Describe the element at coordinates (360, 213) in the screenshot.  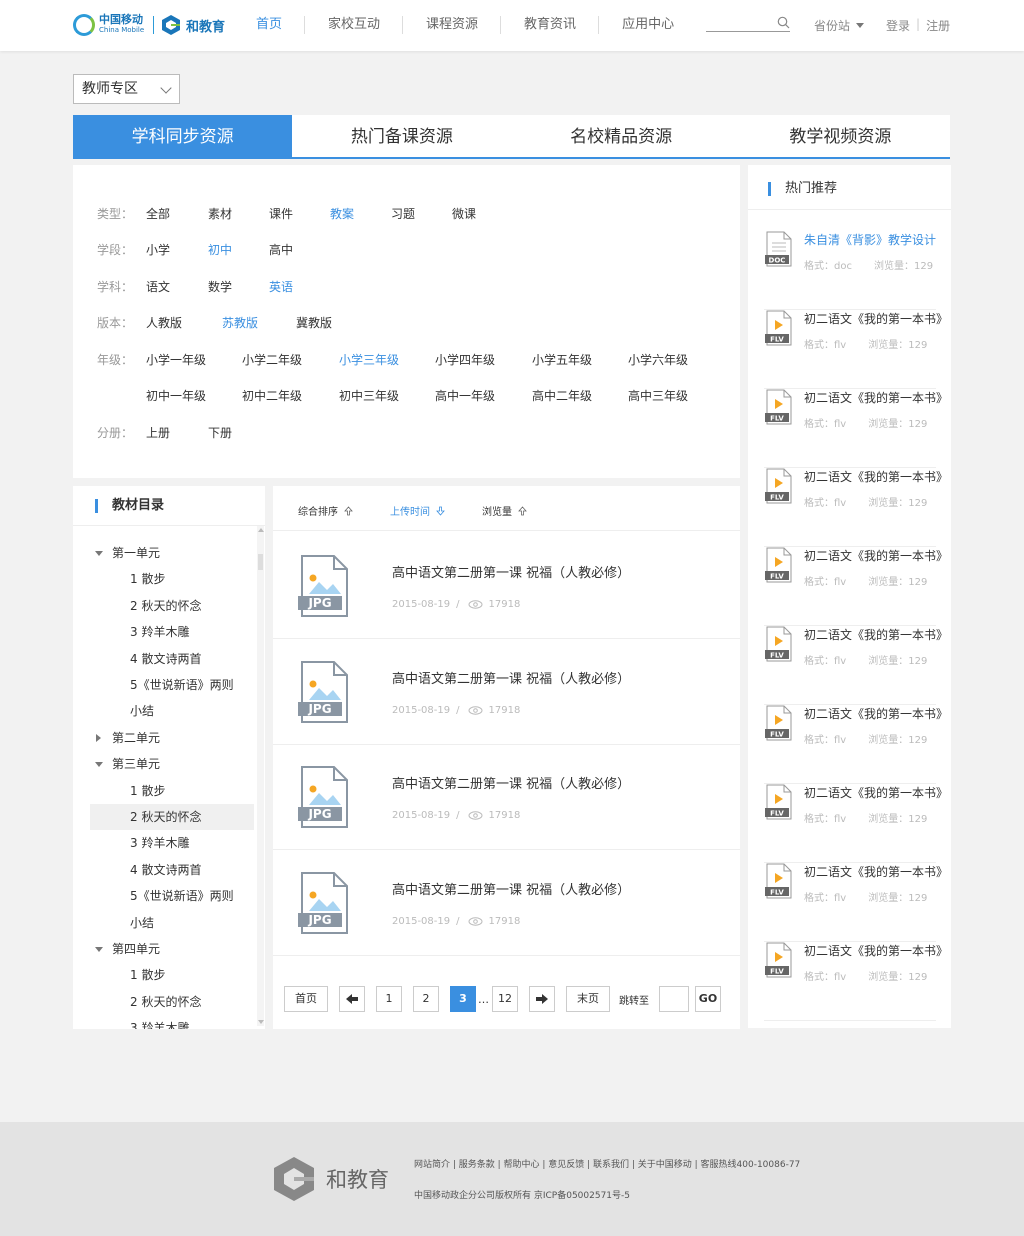
I see `filter-option-selected: 教案` at that location.